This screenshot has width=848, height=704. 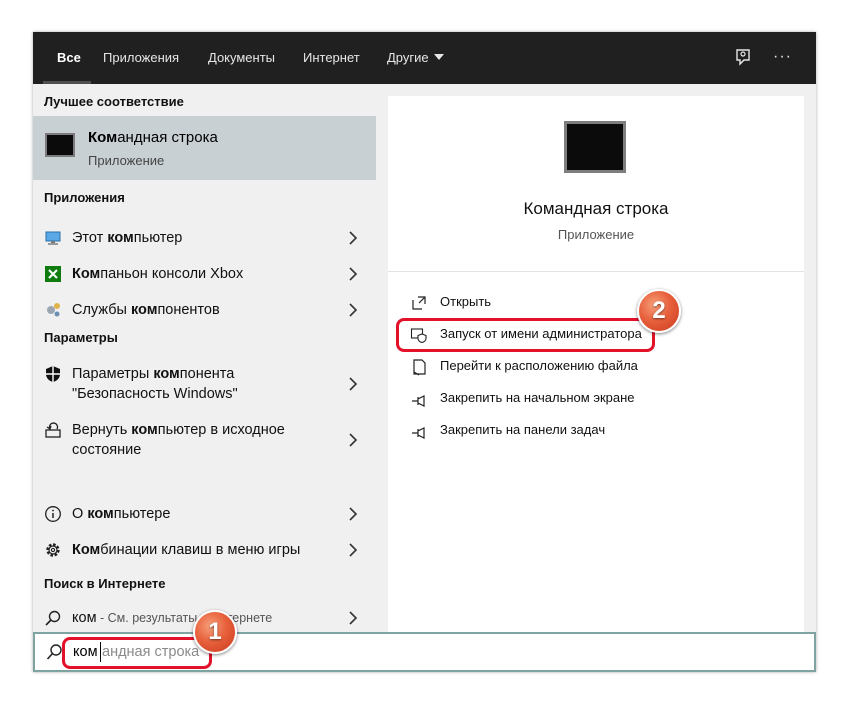 What do you see at coordinates (53, 430) in the screenshot?
I see `reset-pc-icon` at bounding box center [53, 430].